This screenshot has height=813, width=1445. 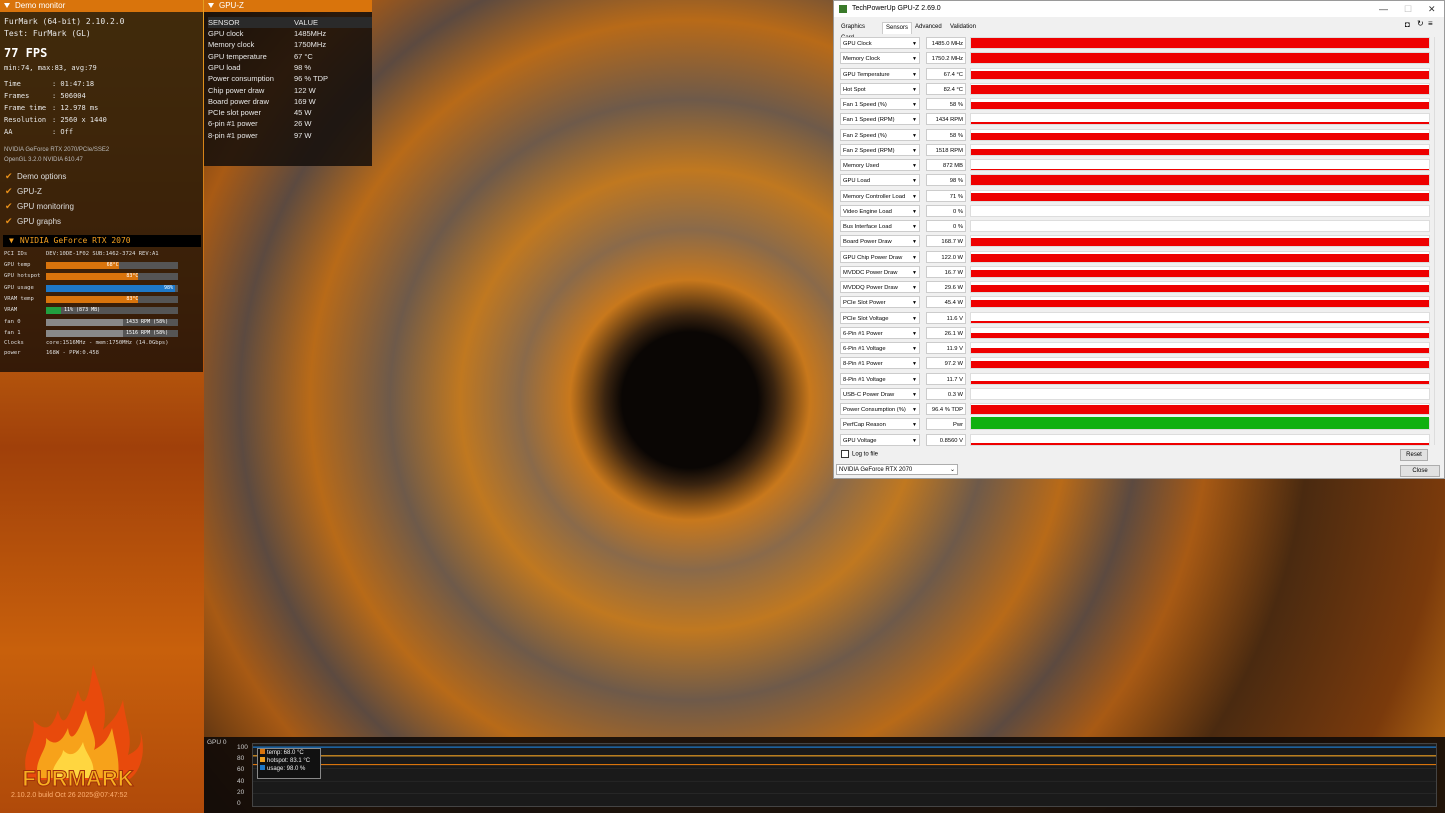 What do you see at coordinates (23, 192) in the screenshot?
I see `option-gpu-z: ✔ GPU-Z` at bounding box center [23, 192].